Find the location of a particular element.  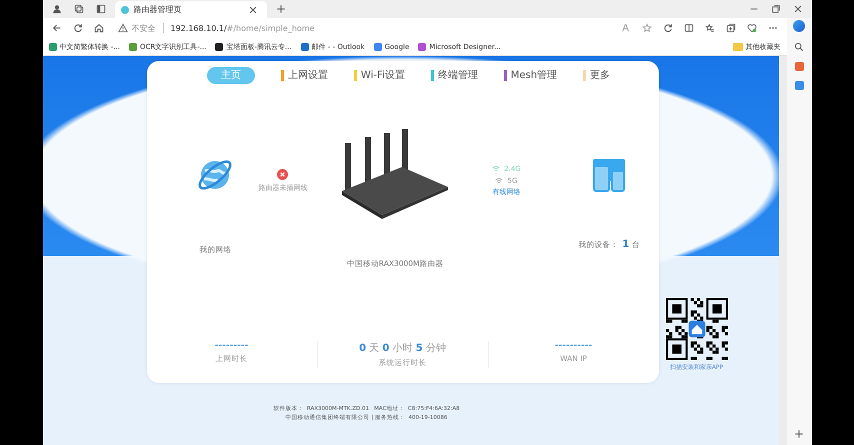

profile-icon is located at coordinates (57, 9).